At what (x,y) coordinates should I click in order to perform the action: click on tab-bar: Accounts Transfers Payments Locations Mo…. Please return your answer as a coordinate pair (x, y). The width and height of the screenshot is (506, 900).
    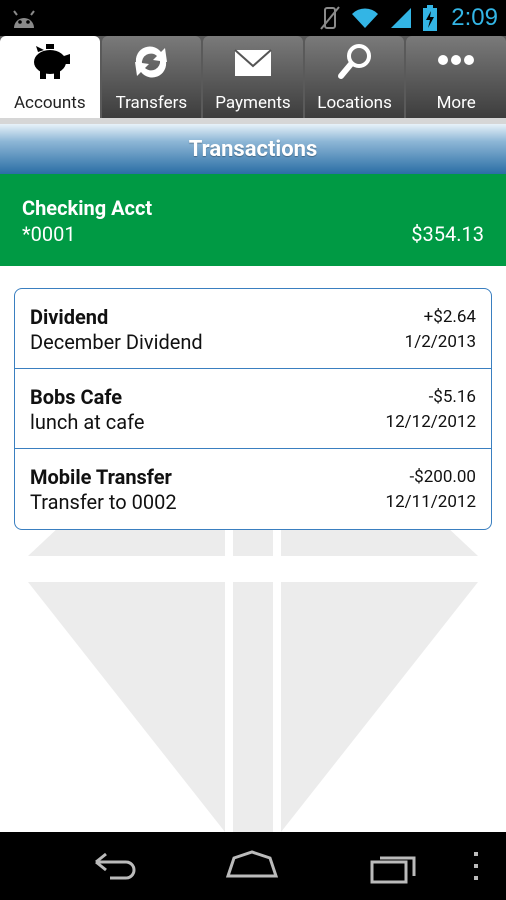
    Looking at the image, I should click on (253, 77).